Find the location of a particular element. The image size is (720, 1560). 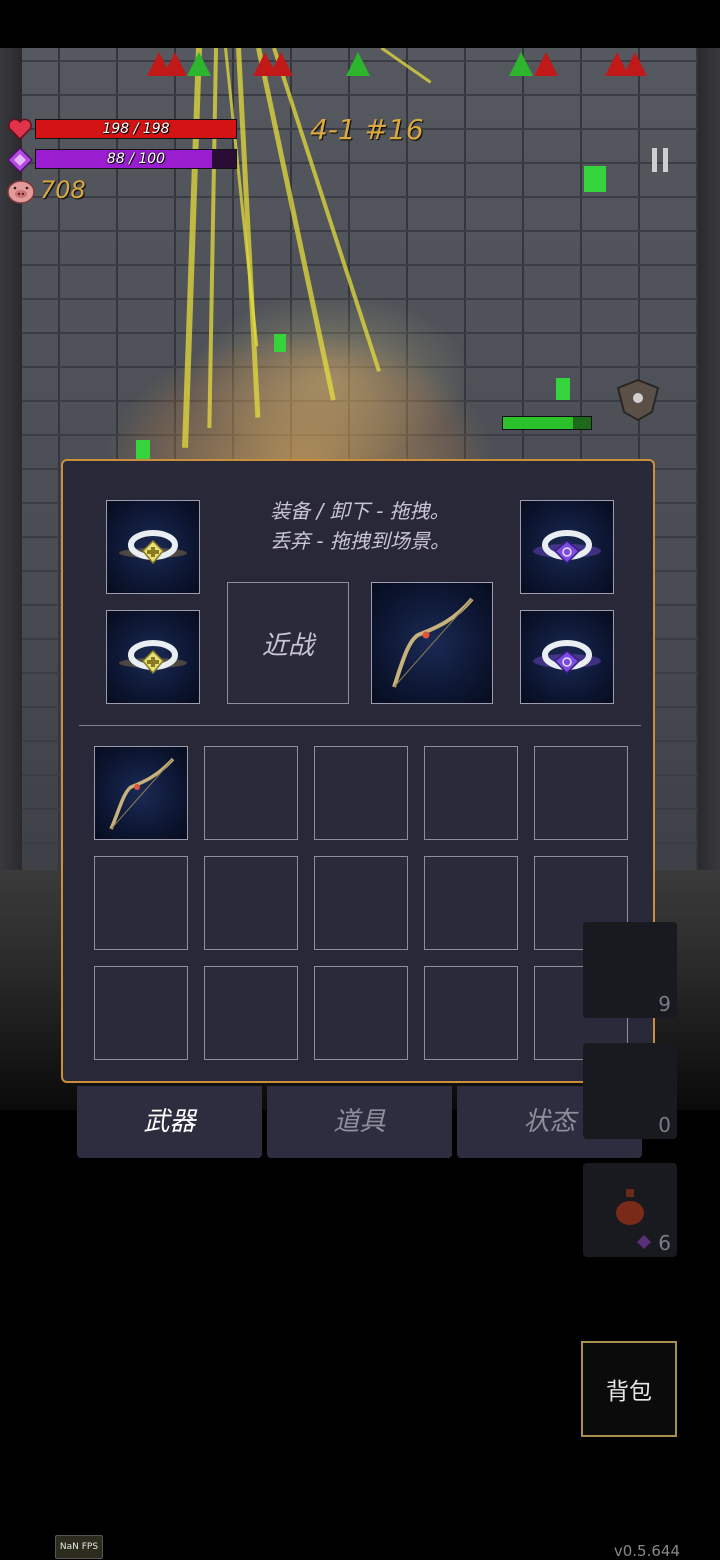

heart-icon is located at coordinates (20, 129).